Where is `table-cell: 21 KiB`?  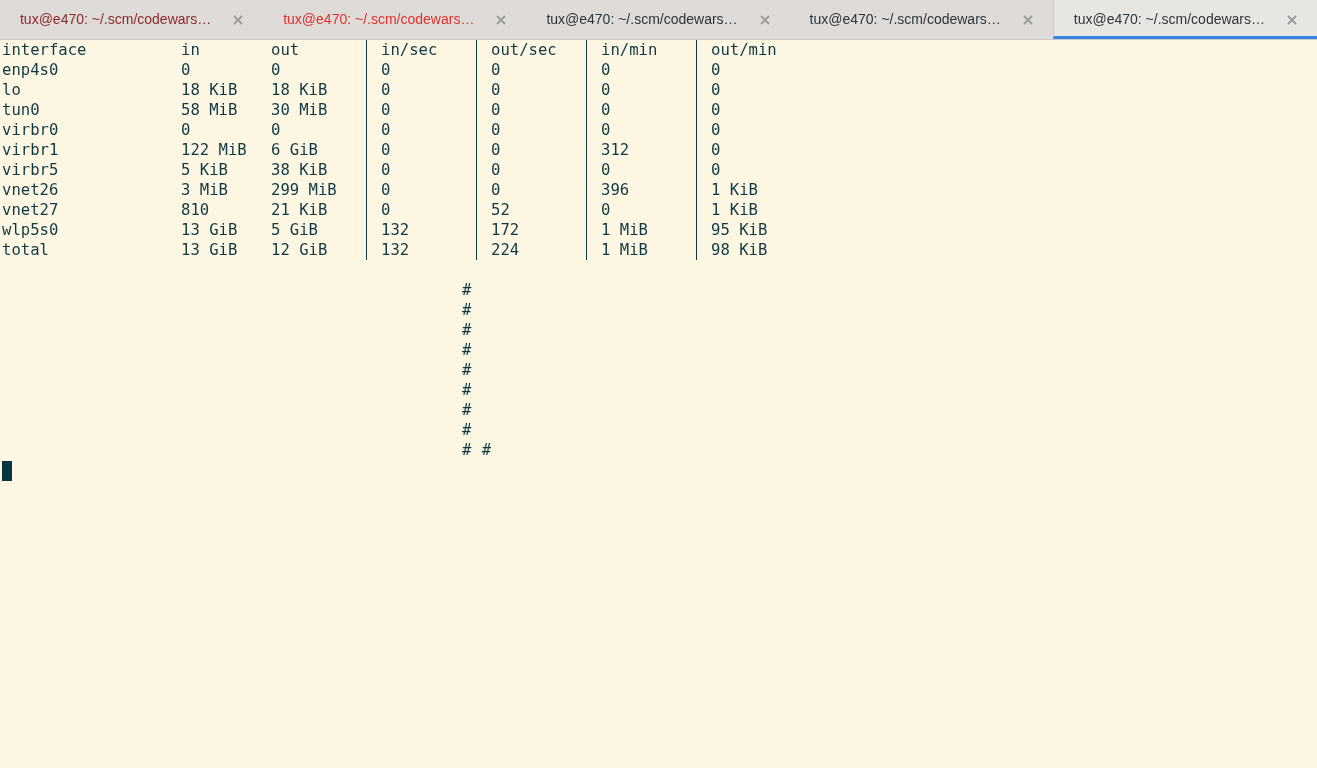
table-cell: 21 KiB is located at coordinates (299, 210).